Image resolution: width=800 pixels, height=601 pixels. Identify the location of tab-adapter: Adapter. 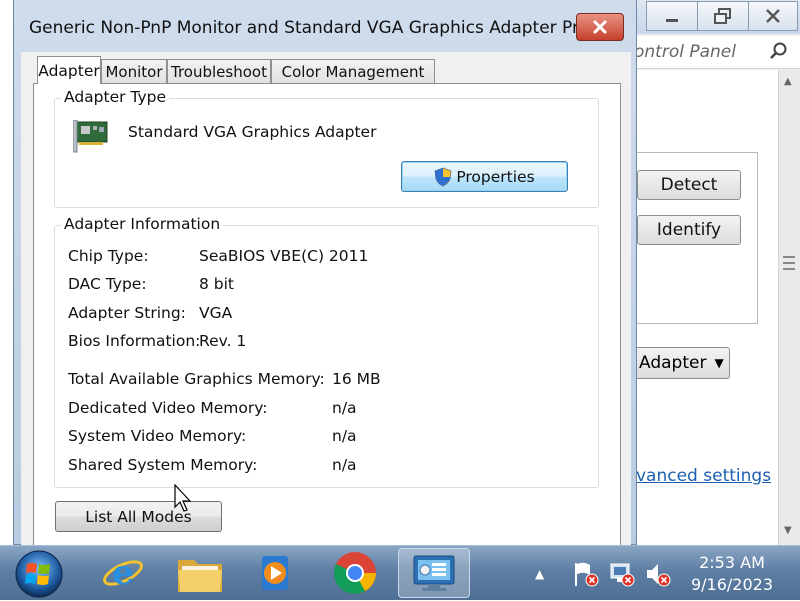
(69, 70).